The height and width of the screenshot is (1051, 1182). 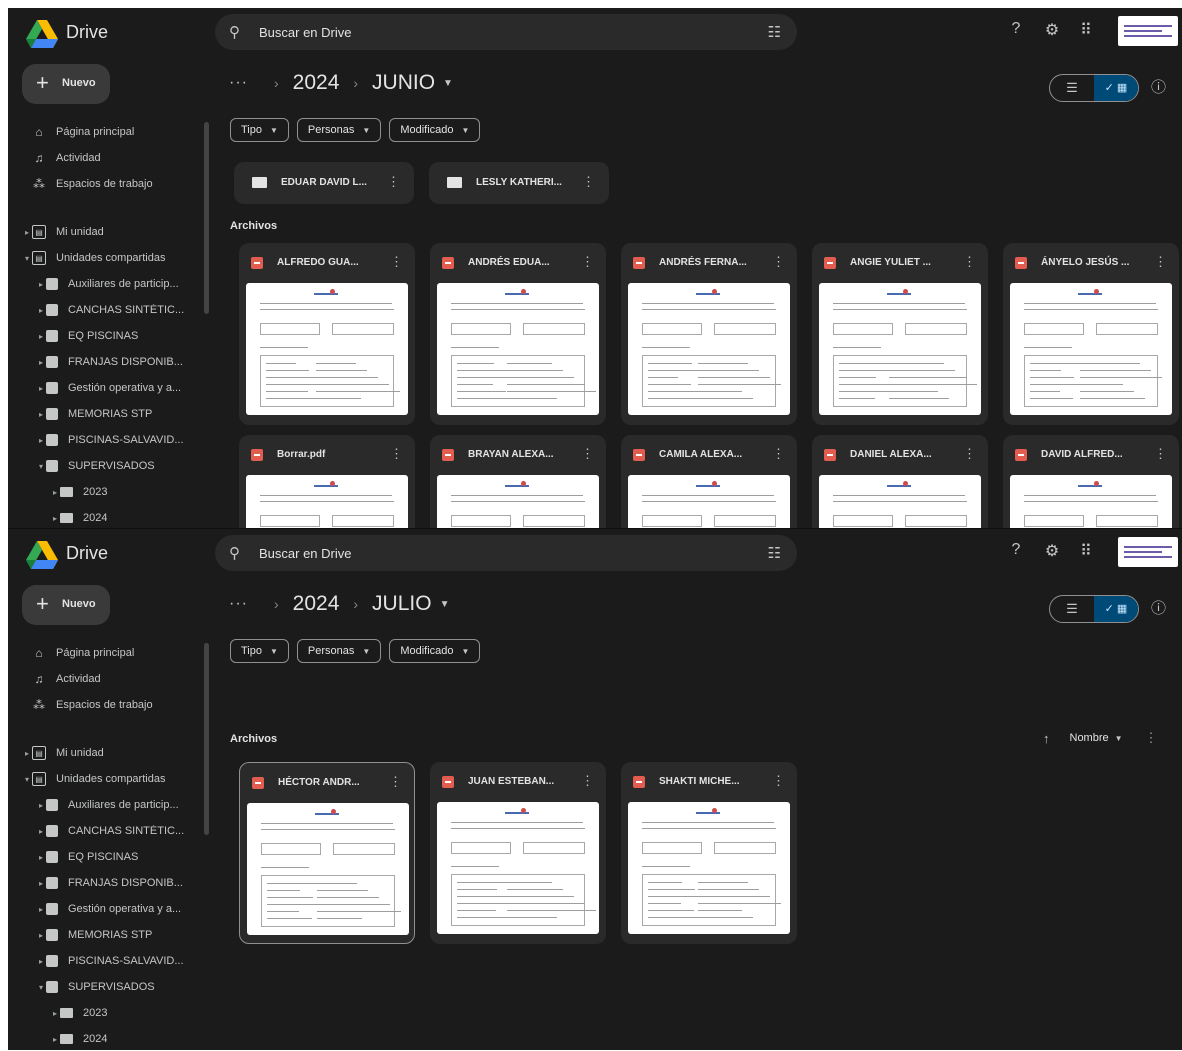 I want to click on file-card: JUAN ESTEBAN... ⋮, so click(x=518, y=853).